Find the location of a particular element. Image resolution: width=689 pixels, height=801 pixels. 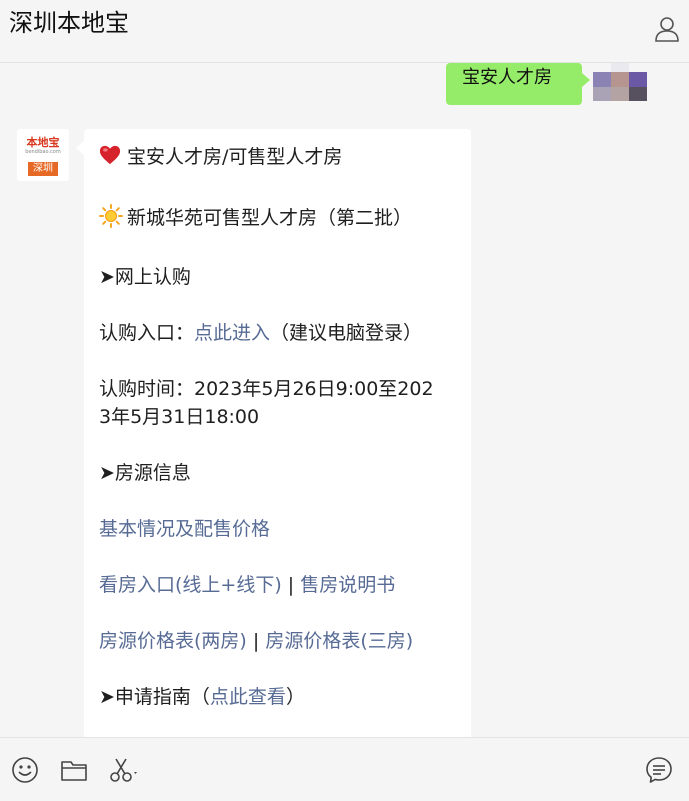

chat-title: 深圳本地宝 is located at coordinates (69, 23).